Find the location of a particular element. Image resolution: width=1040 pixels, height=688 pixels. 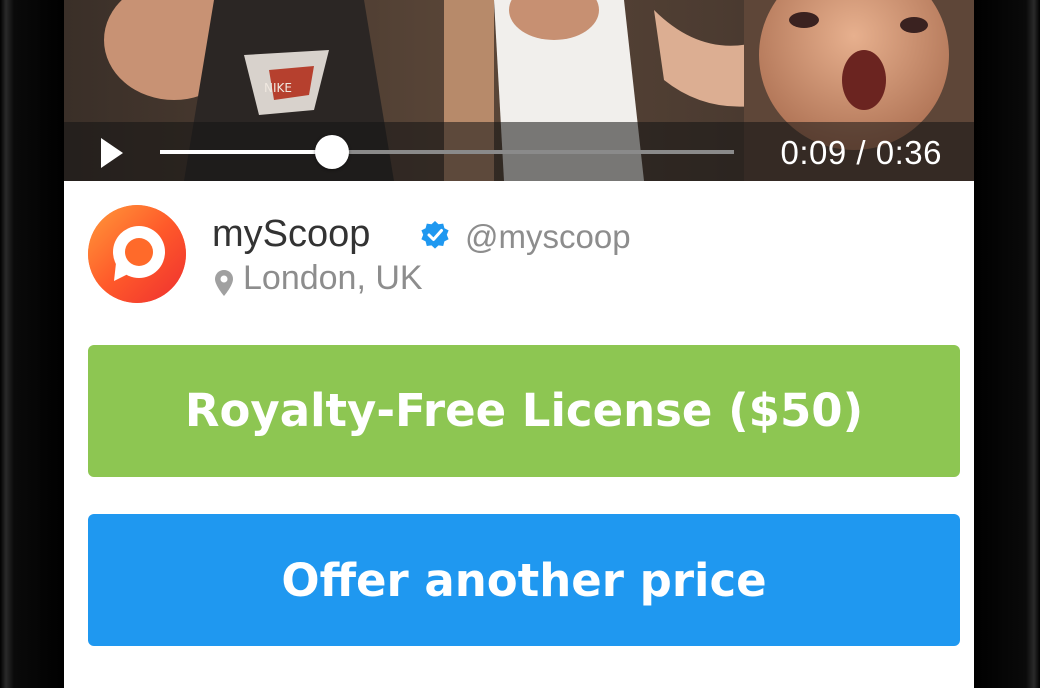

profile-header: myScoop @myscoop London, UK is located at coordinates (518, 255).